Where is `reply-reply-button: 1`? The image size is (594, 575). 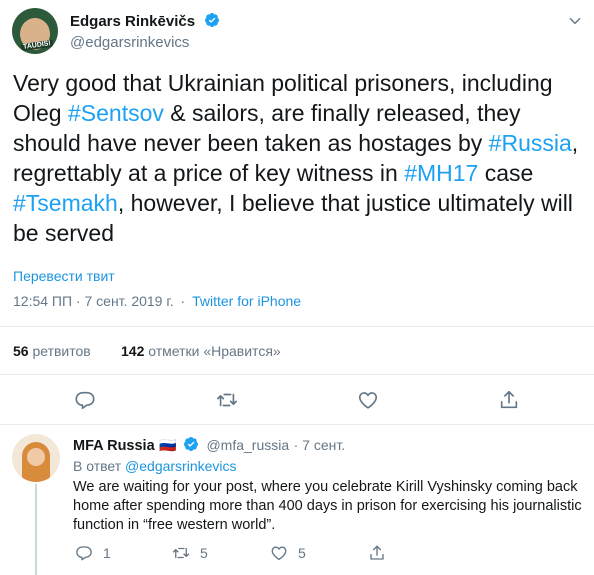
reply-reply-button: 1 is located at coordinates (93, 553).